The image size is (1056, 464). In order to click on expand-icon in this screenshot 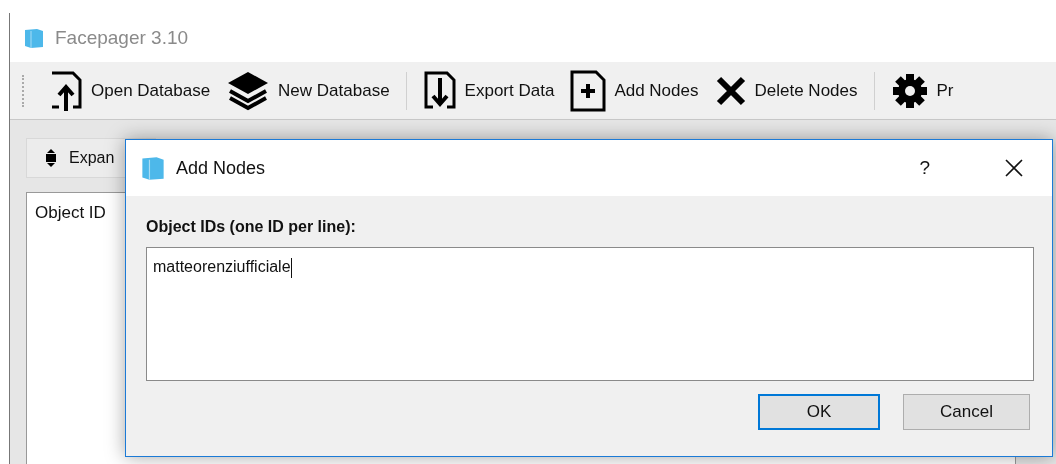, I will do `click(51, 158)`.